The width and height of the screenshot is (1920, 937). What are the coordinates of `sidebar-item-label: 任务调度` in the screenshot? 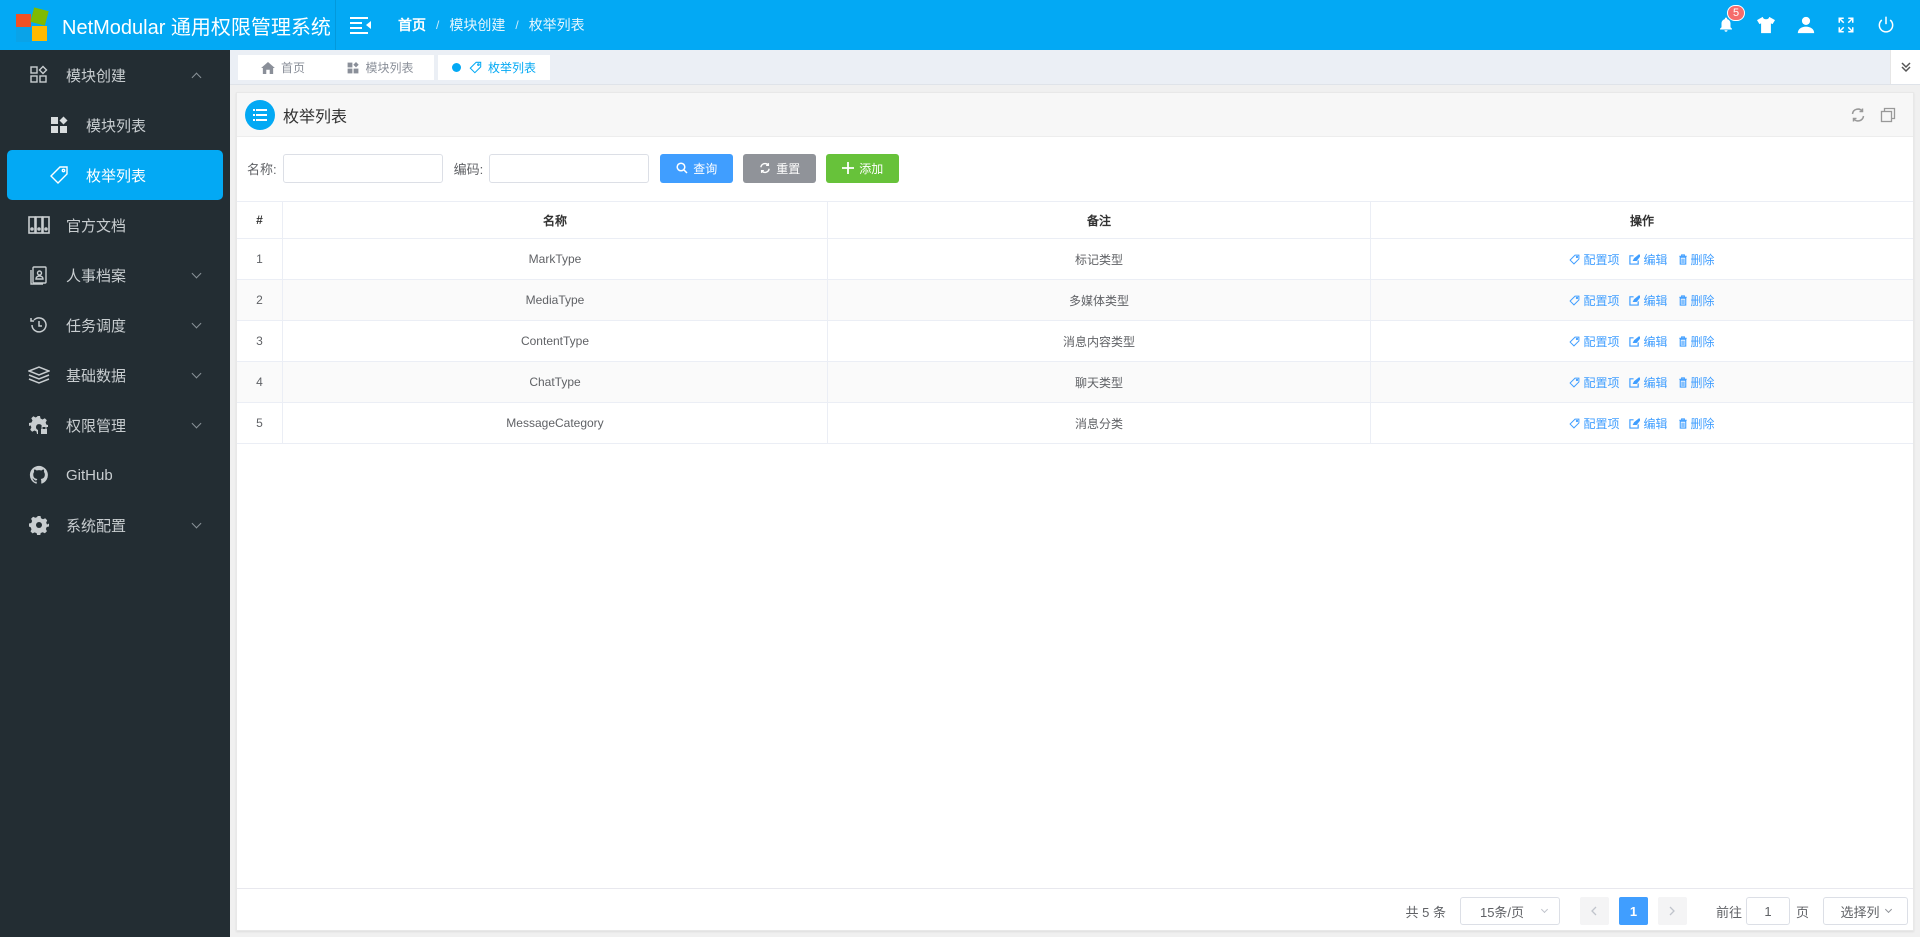 It's located at (96, 326).